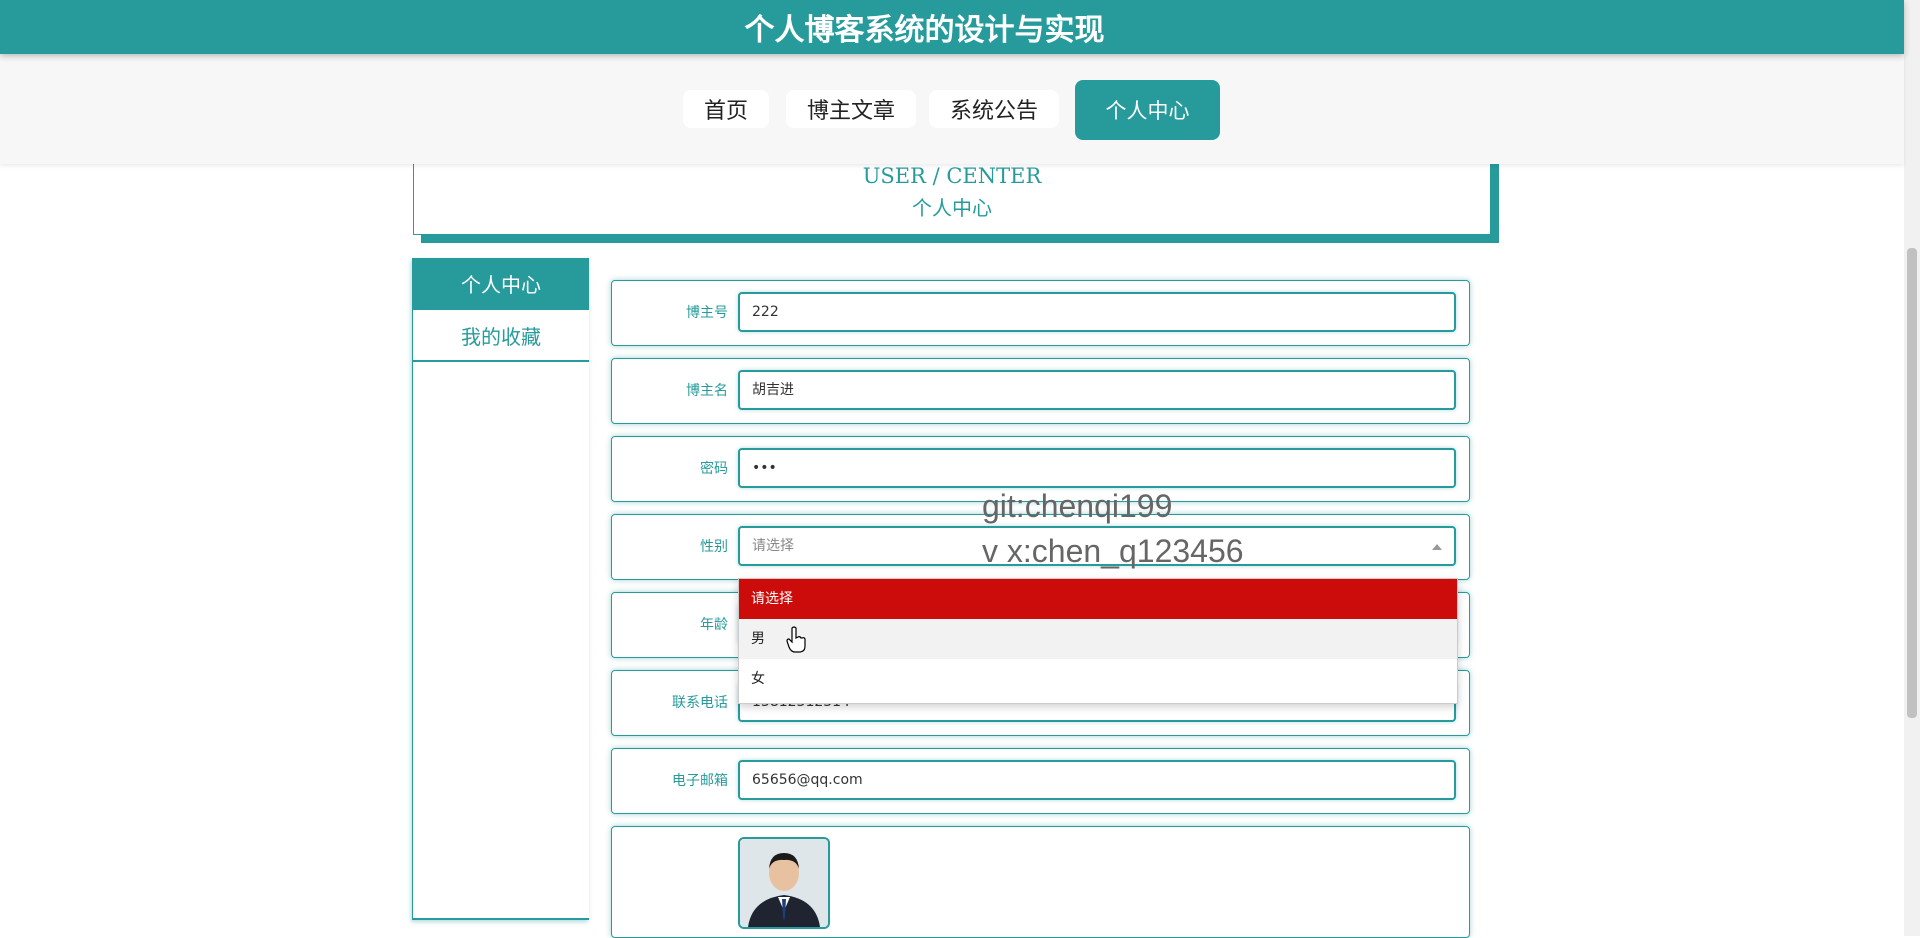 The image size is (1920, 938). I want to click on site-title-bar: 个人博客系统的设计与实现, so click(952, 27).